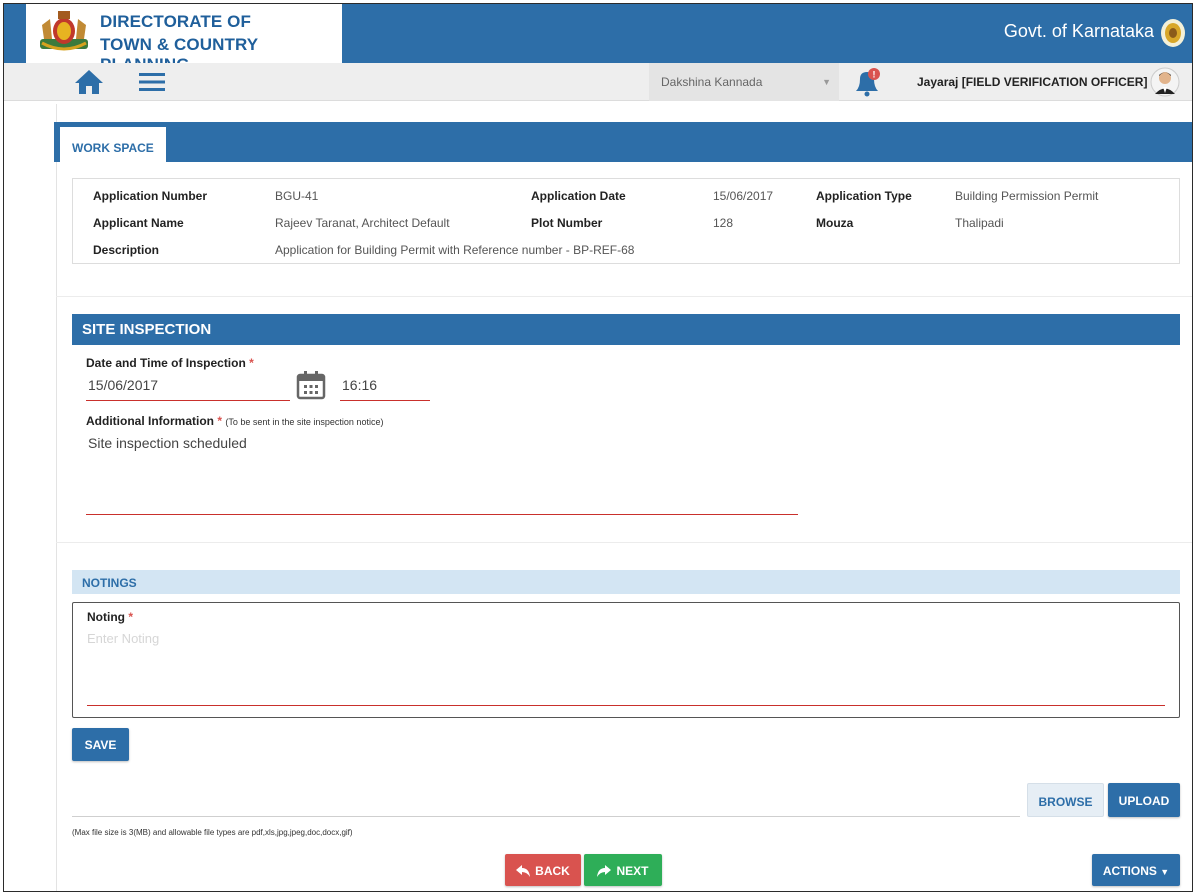  I want to click on applicant-name-label: Applicant Name, so click(138, 223).